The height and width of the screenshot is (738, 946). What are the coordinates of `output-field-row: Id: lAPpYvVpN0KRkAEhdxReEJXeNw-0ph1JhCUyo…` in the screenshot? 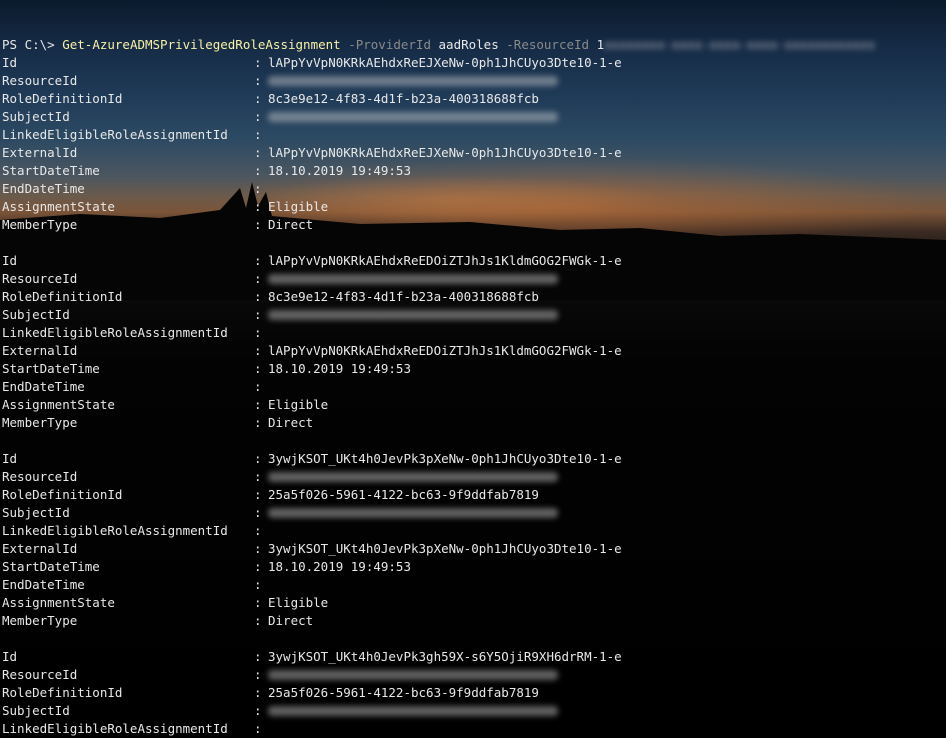 It's located at (472, 63).